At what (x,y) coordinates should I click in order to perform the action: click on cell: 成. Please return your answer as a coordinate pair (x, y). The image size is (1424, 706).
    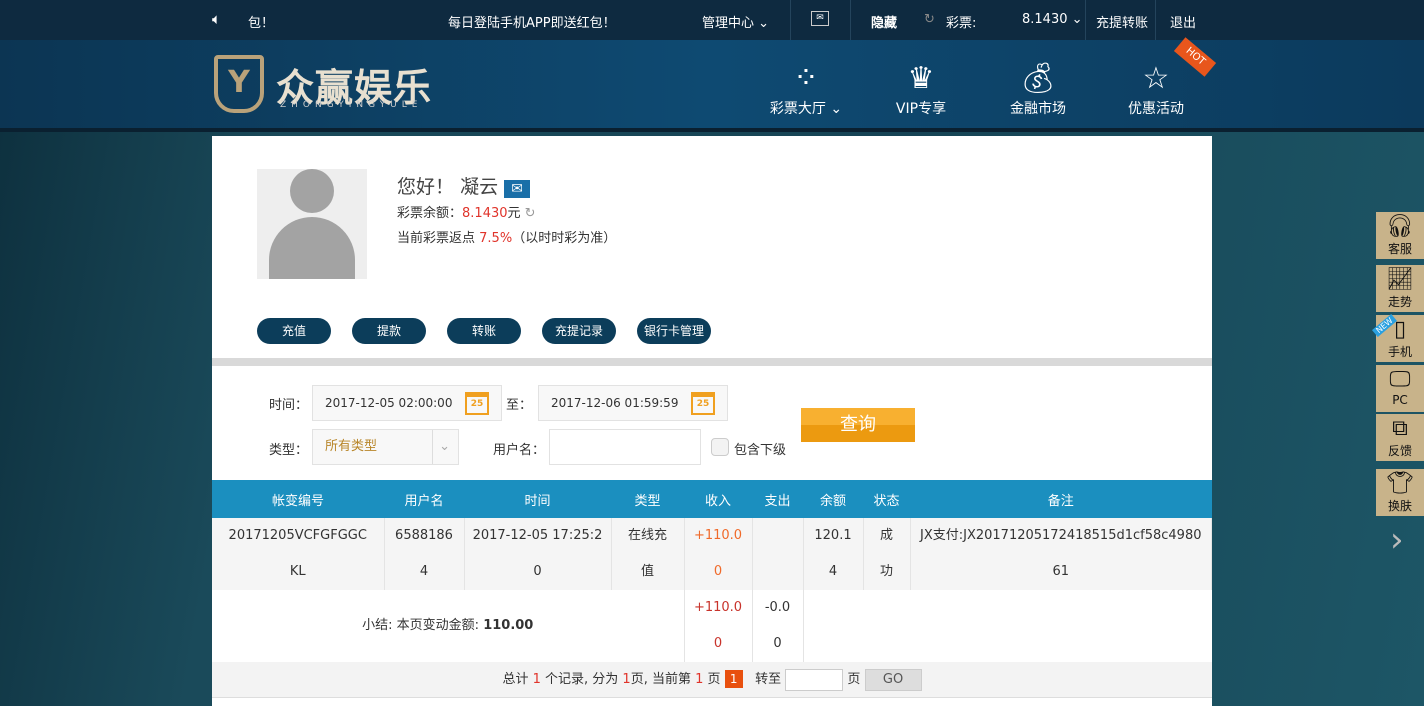
    Looking at the image, I should click on (887, 536).